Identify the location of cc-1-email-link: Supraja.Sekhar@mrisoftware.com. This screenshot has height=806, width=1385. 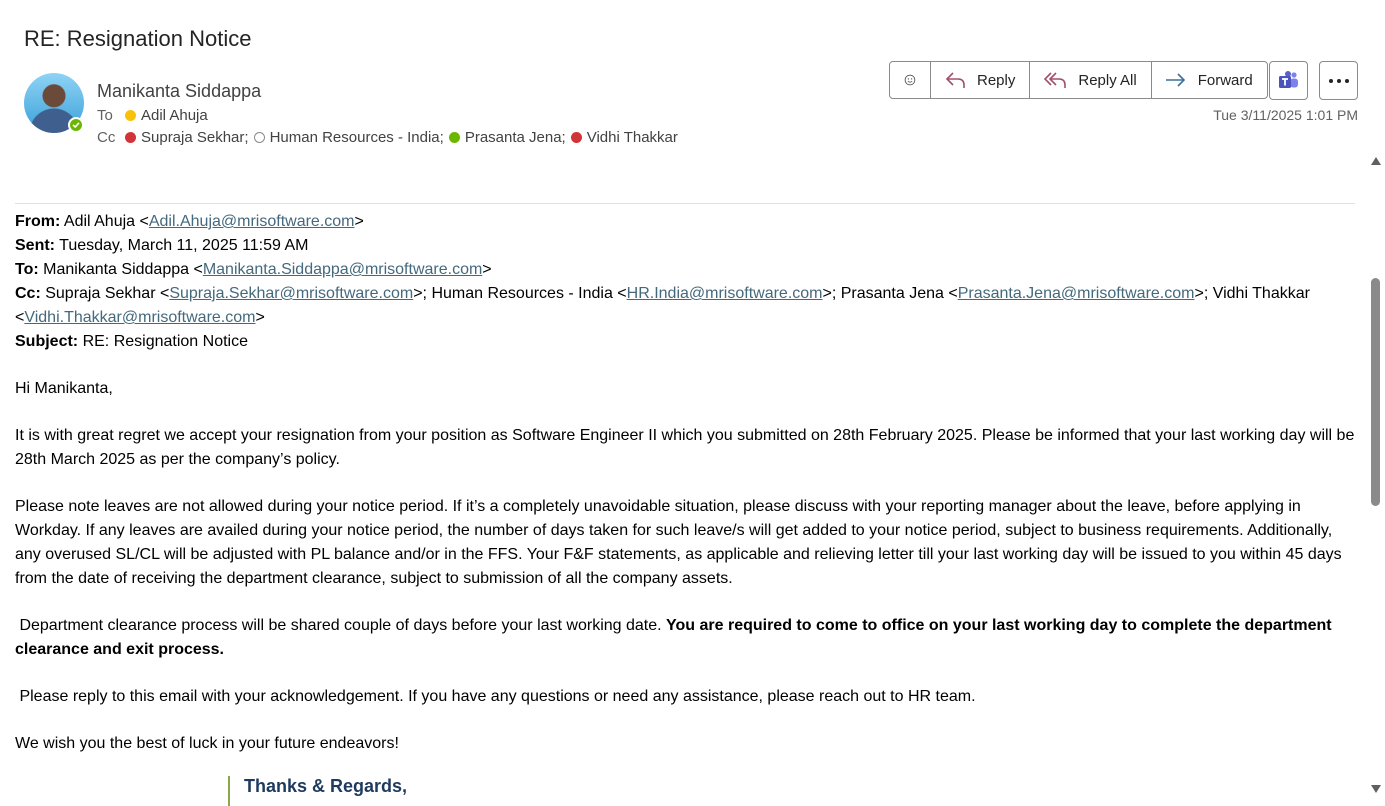
(291, 293).